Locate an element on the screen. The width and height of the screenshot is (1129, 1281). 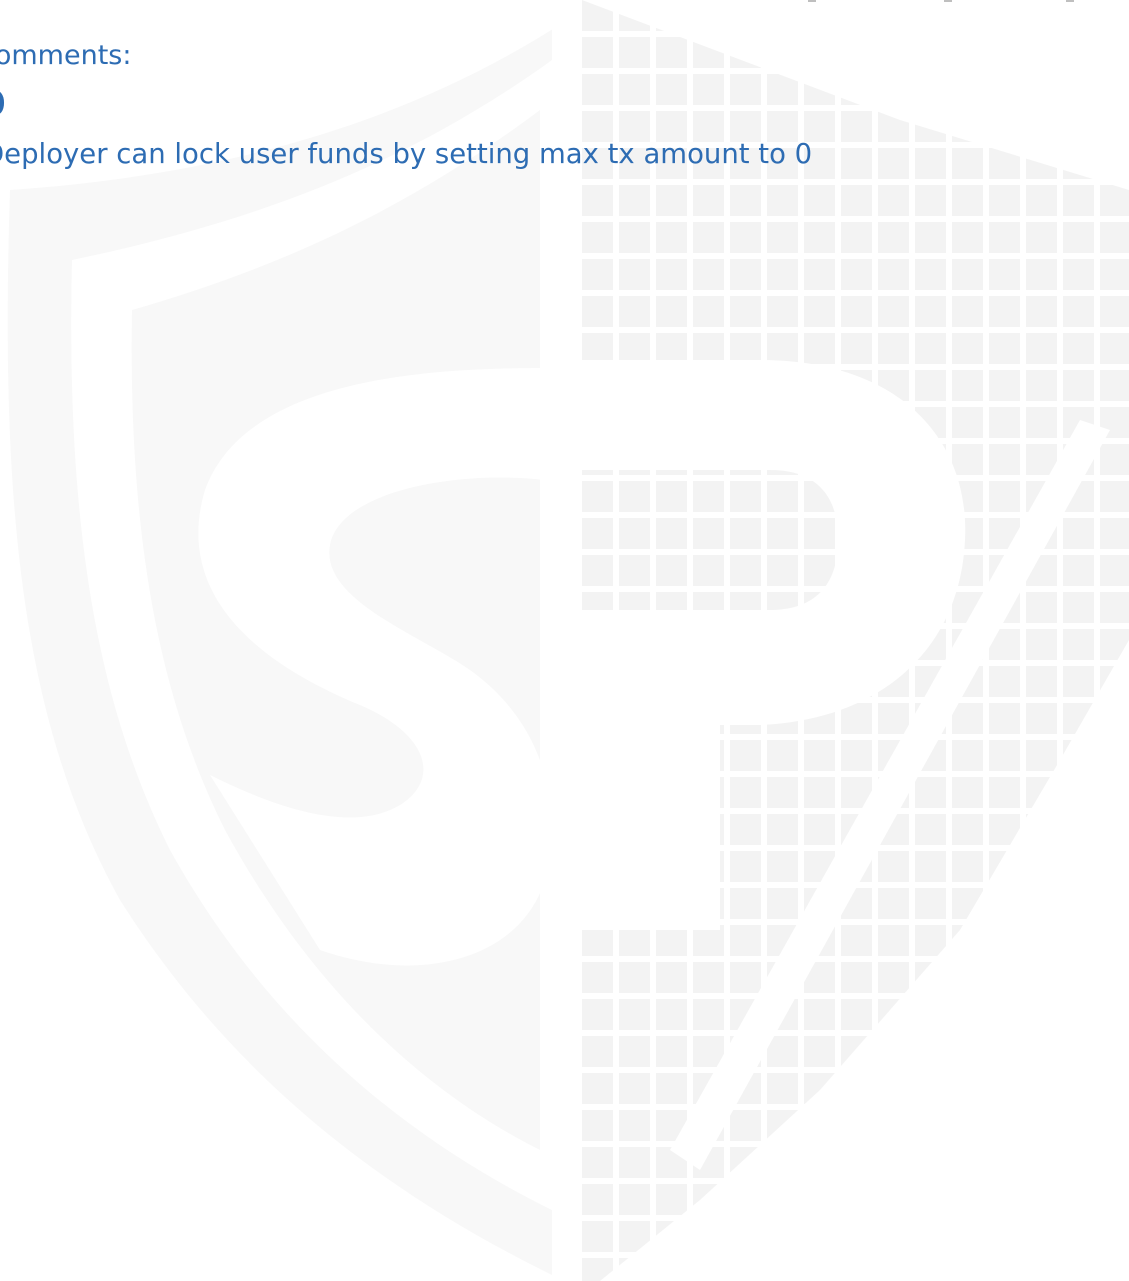
comments-count: 0 is located at coordinates (3, 104).